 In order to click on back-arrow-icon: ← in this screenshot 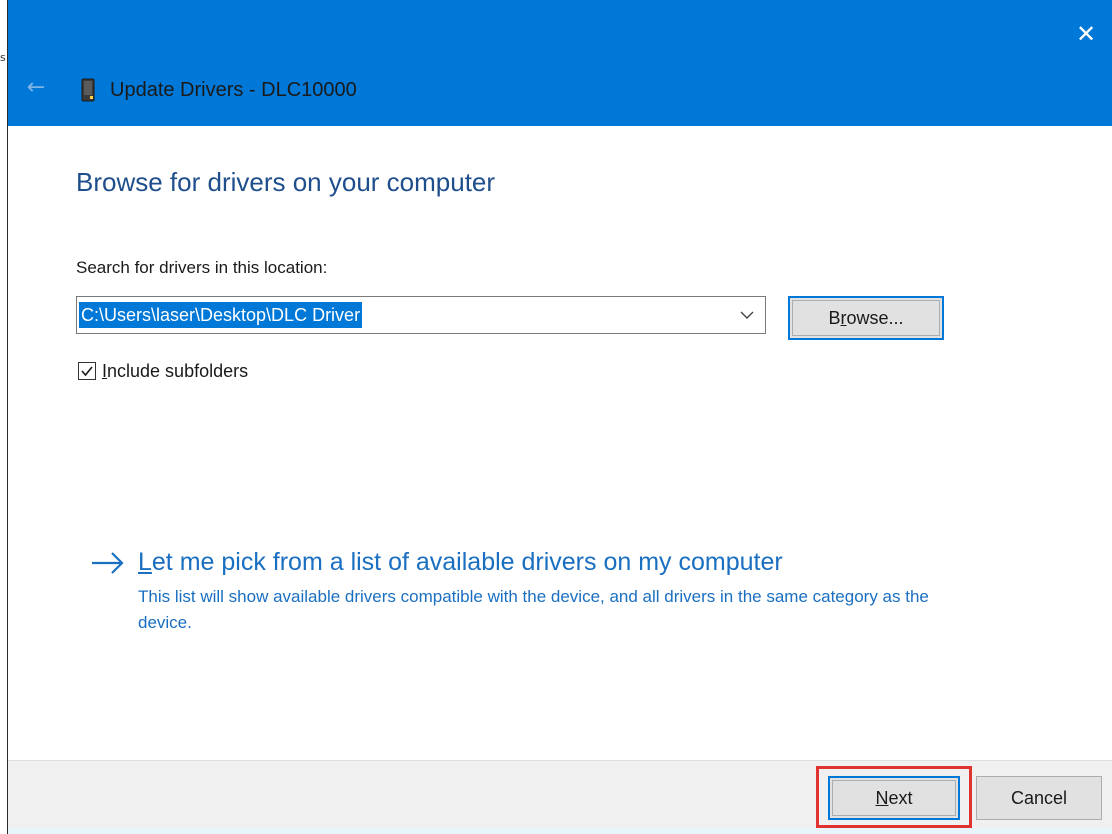, I will do `click(36, 87)`.